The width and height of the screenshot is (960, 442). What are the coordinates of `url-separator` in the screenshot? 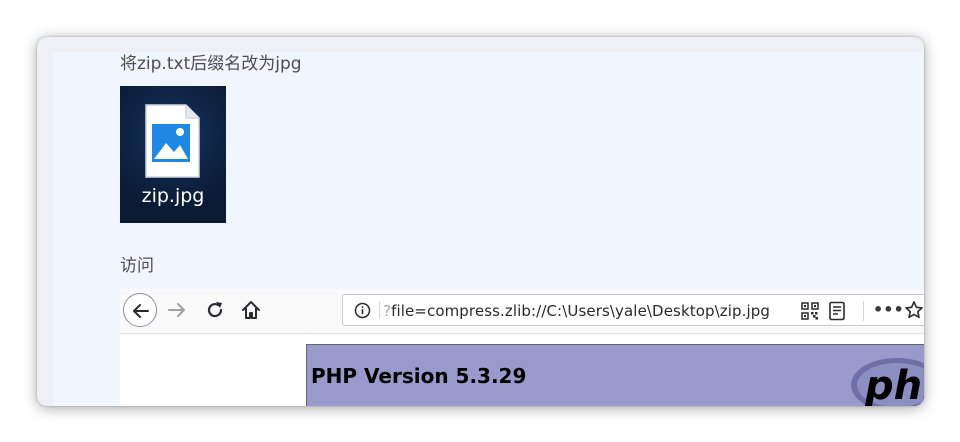 It's located at (379, 310).